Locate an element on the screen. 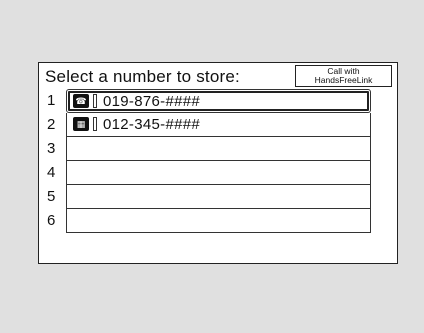 This screenshot has width=424, height=333. list-item: 3 is located at coordinates (218, 149).